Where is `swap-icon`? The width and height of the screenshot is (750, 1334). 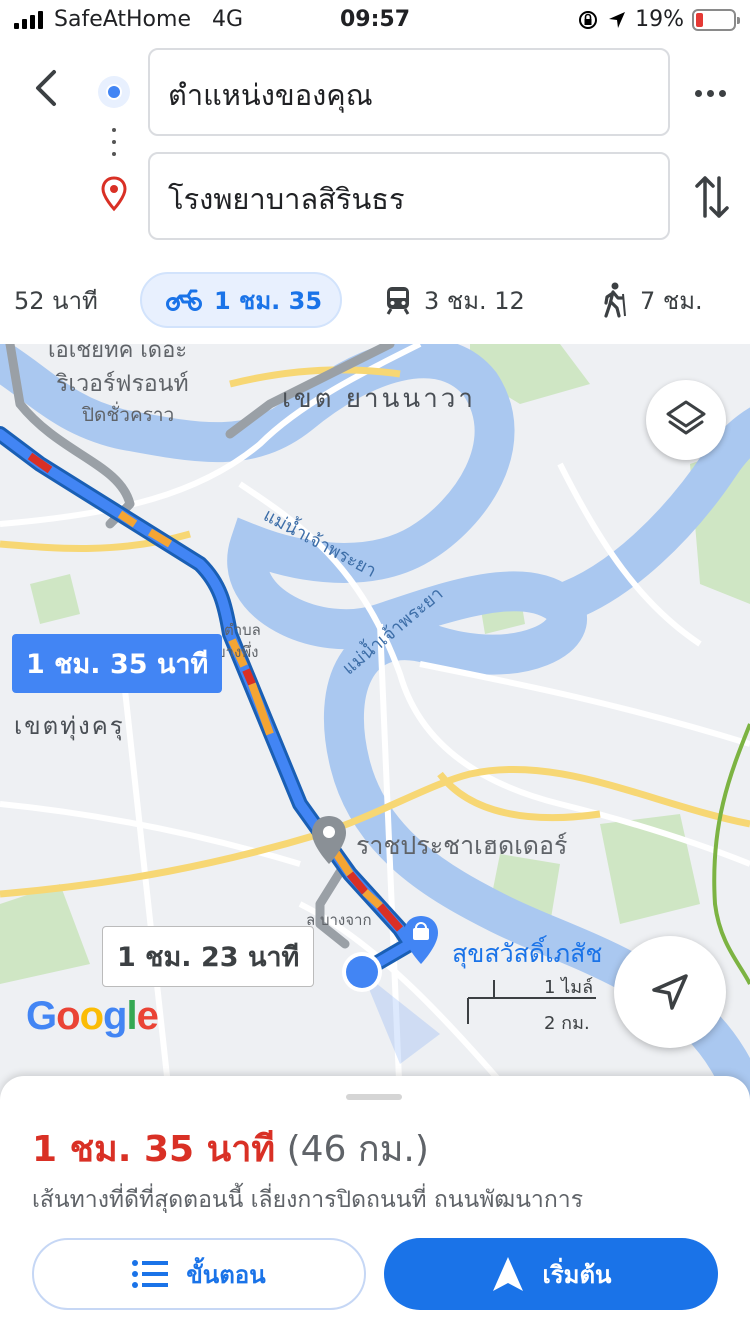
swap-icon is located at coordinates (712, 197).